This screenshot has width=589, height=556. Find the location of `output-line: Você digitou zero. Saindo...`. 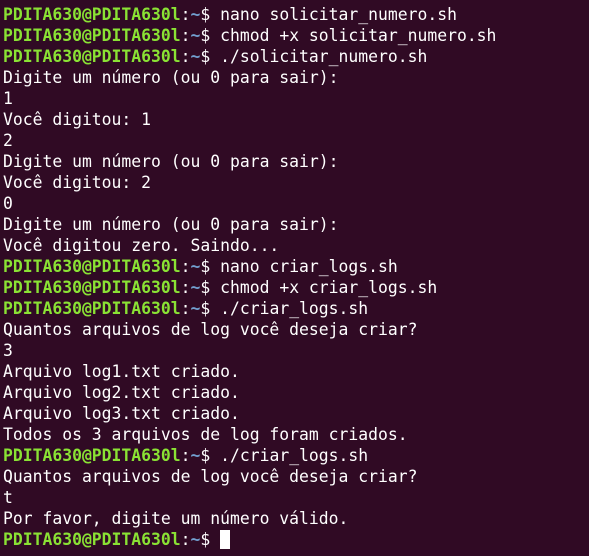

output-line: Você digitou zero. Saindo... is located at coordinates (141, 245).